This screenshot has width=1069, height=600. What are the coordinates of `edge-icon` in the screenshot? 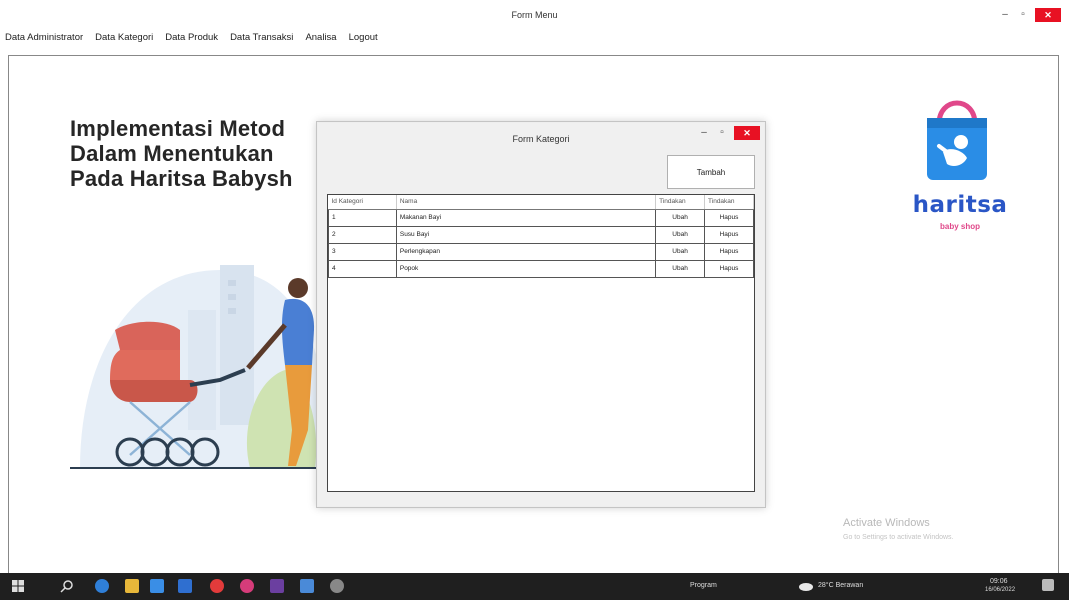 It's located at (102, 586).